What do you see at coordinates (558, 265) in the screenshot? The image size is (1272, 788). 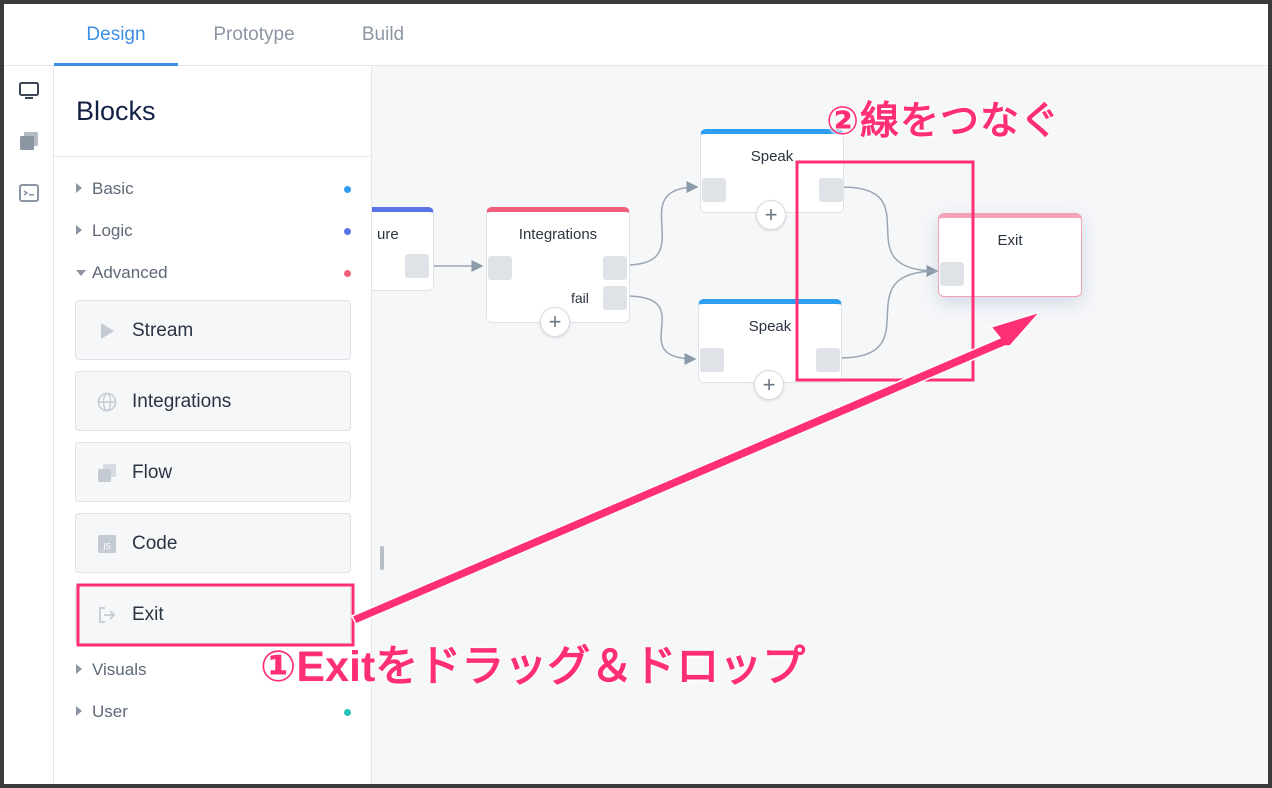 I see `node-integrations: Integrations fail` at bounding box center [558, 265].